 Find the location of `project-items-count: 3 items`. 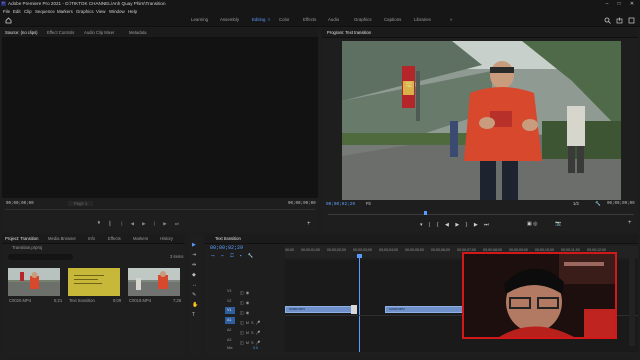

project-items-count: 3 items is located at coordinates (177, 256).